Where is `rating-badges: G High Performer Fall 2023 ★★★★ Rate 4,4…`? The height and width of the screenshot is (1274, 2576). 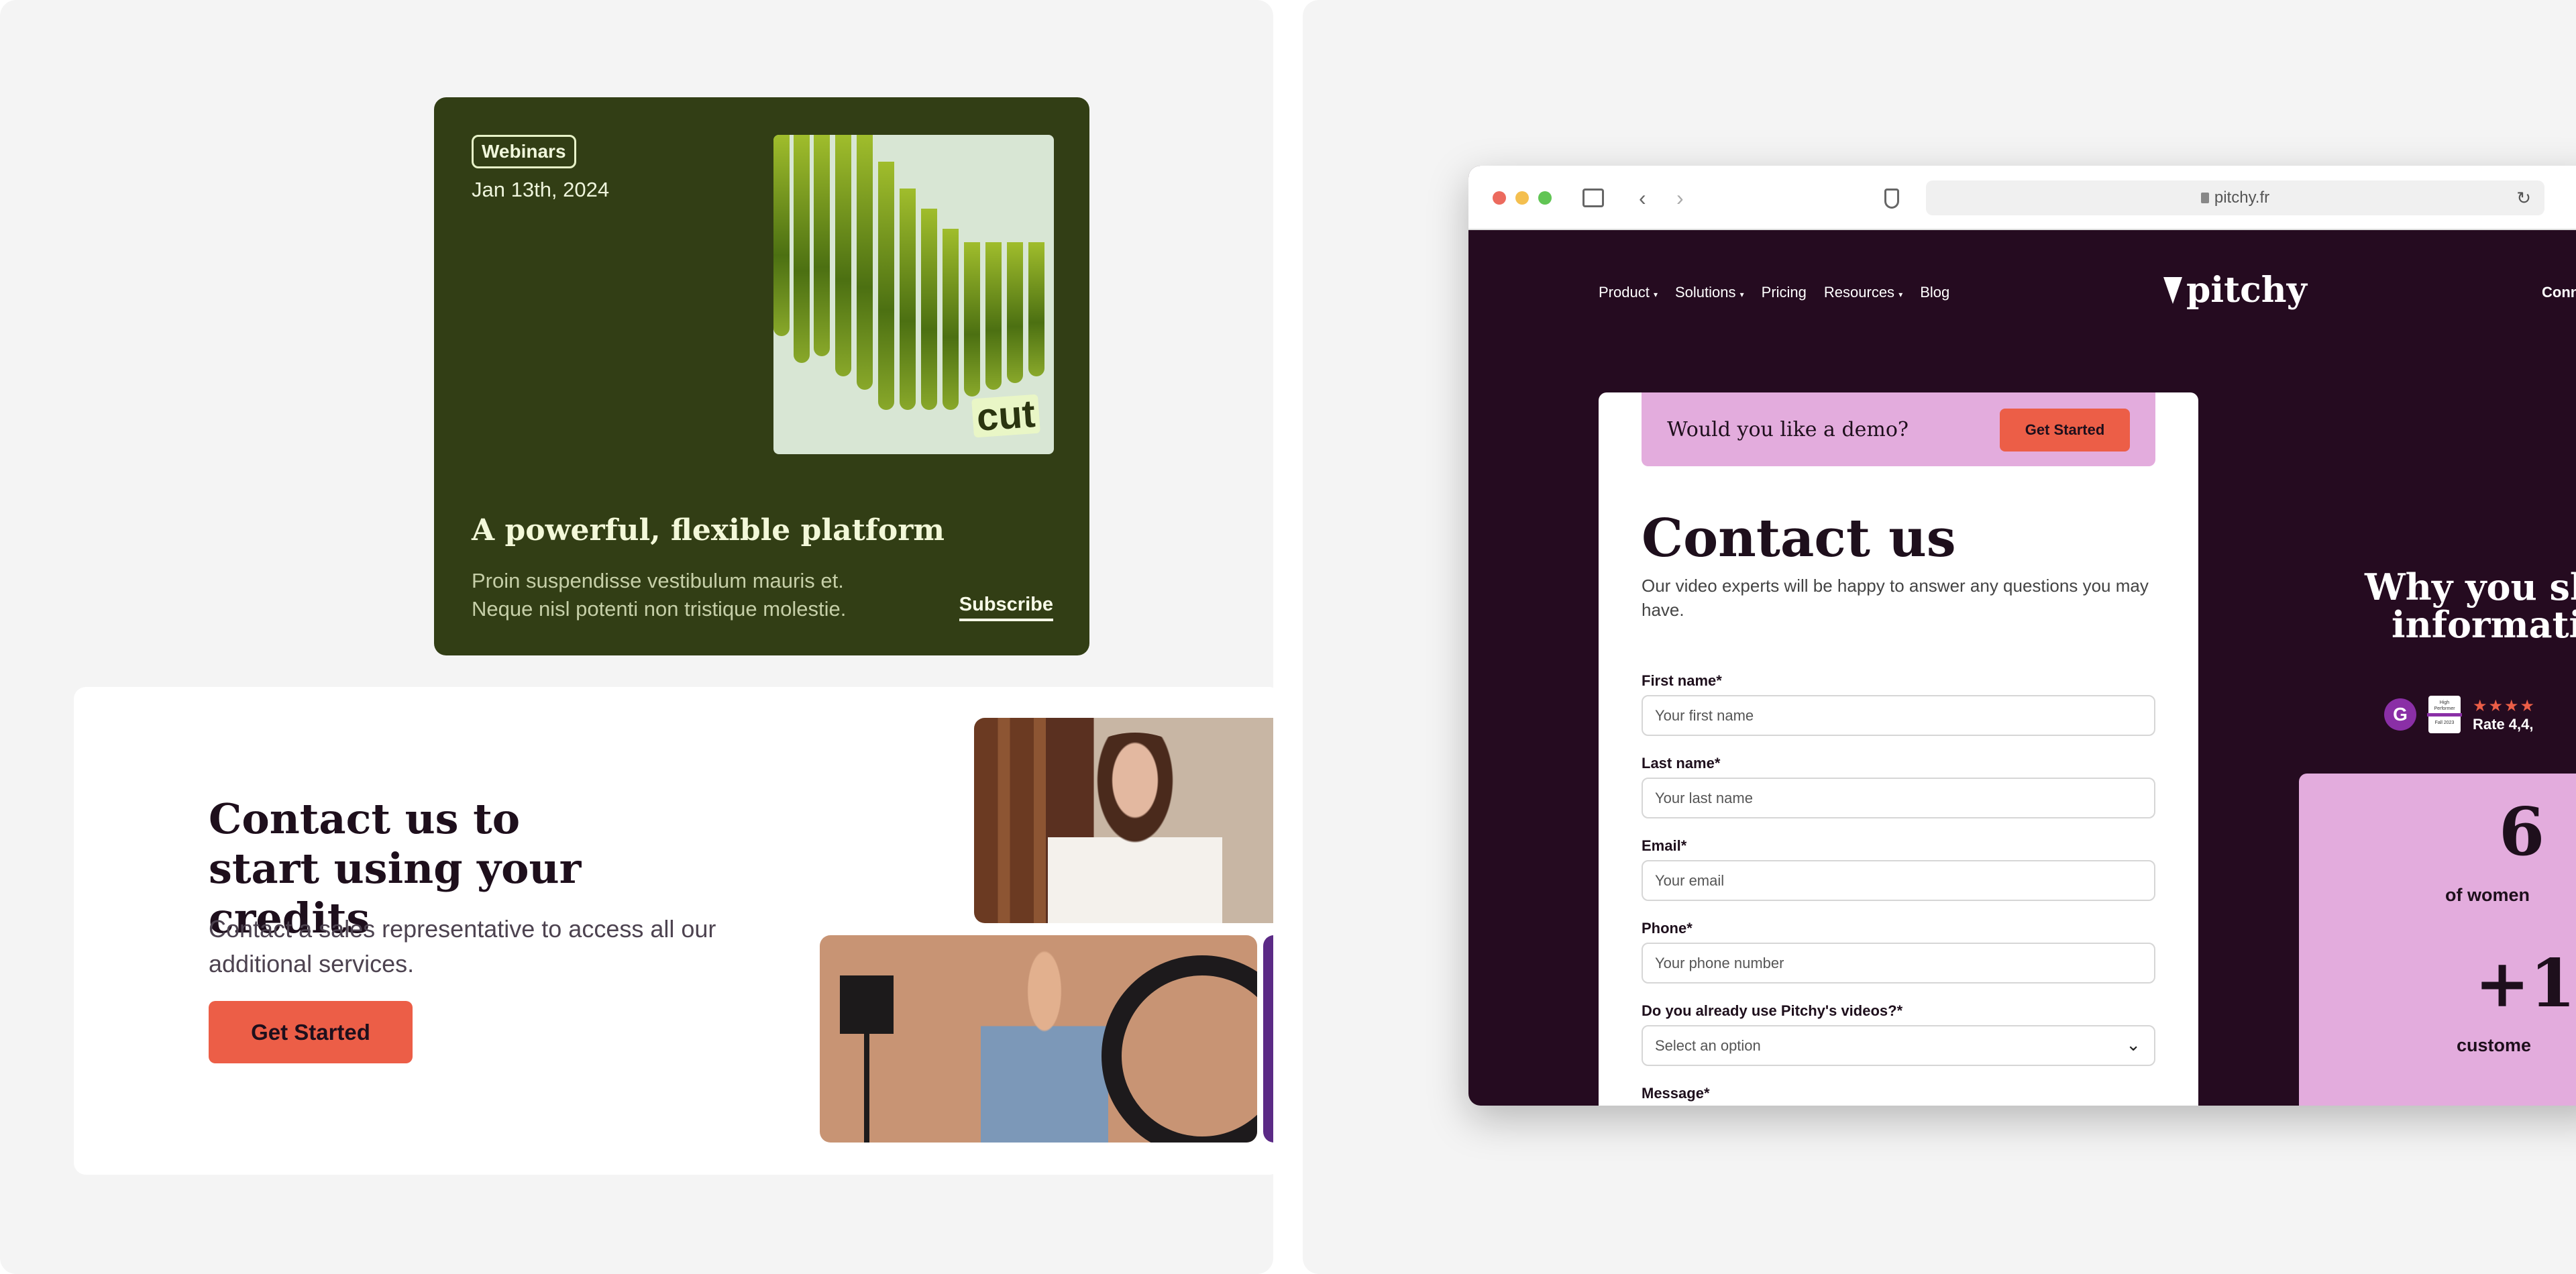
rating-badges: G High Performer Fall 2023 ★★★★ Rate 4,4… is located at coordinates (2460, 714).